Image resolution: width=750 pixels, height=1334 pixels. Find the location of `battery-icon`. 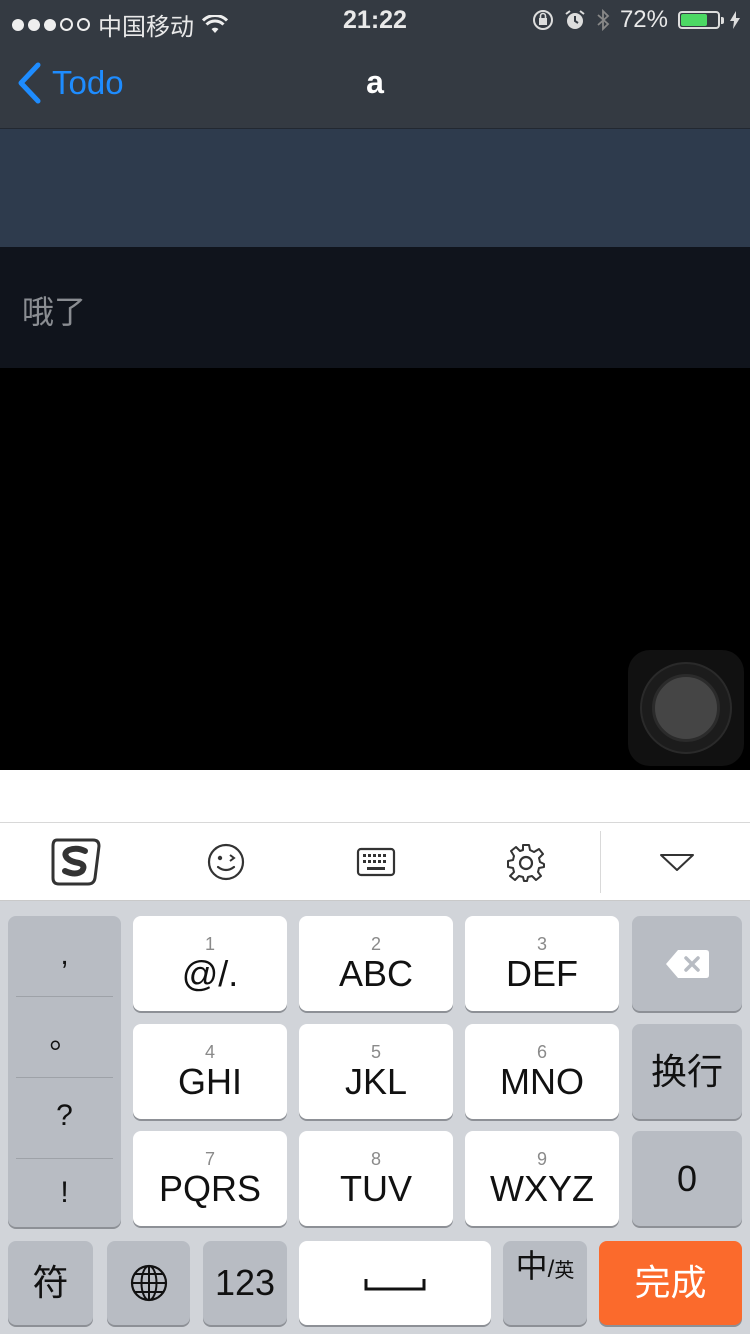

battery-icon is located at coordinates (701, 20).